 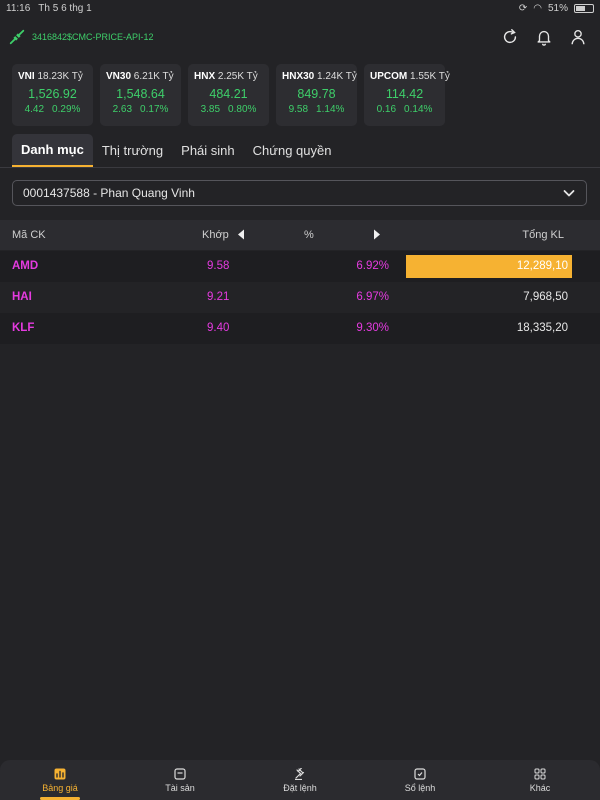 I want to click on index-value-volume: 1.24K Tỷ, so click(x=337, y=76).